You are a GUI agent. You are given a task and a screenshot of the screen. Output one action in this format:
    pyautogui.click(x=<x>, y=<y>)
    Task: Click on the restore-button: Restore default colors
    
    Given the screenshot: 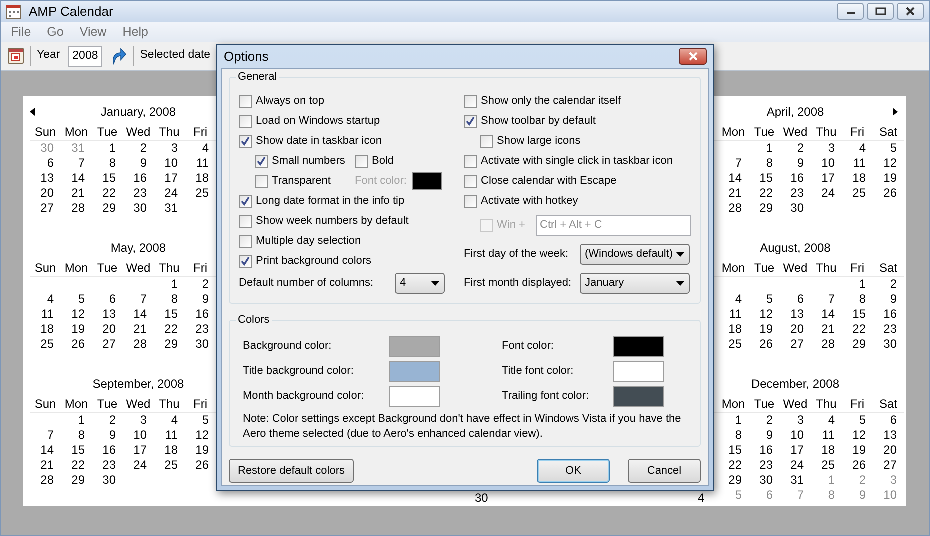 What is the action you would take?
    pyautogui.click(x=291, y=471)
    